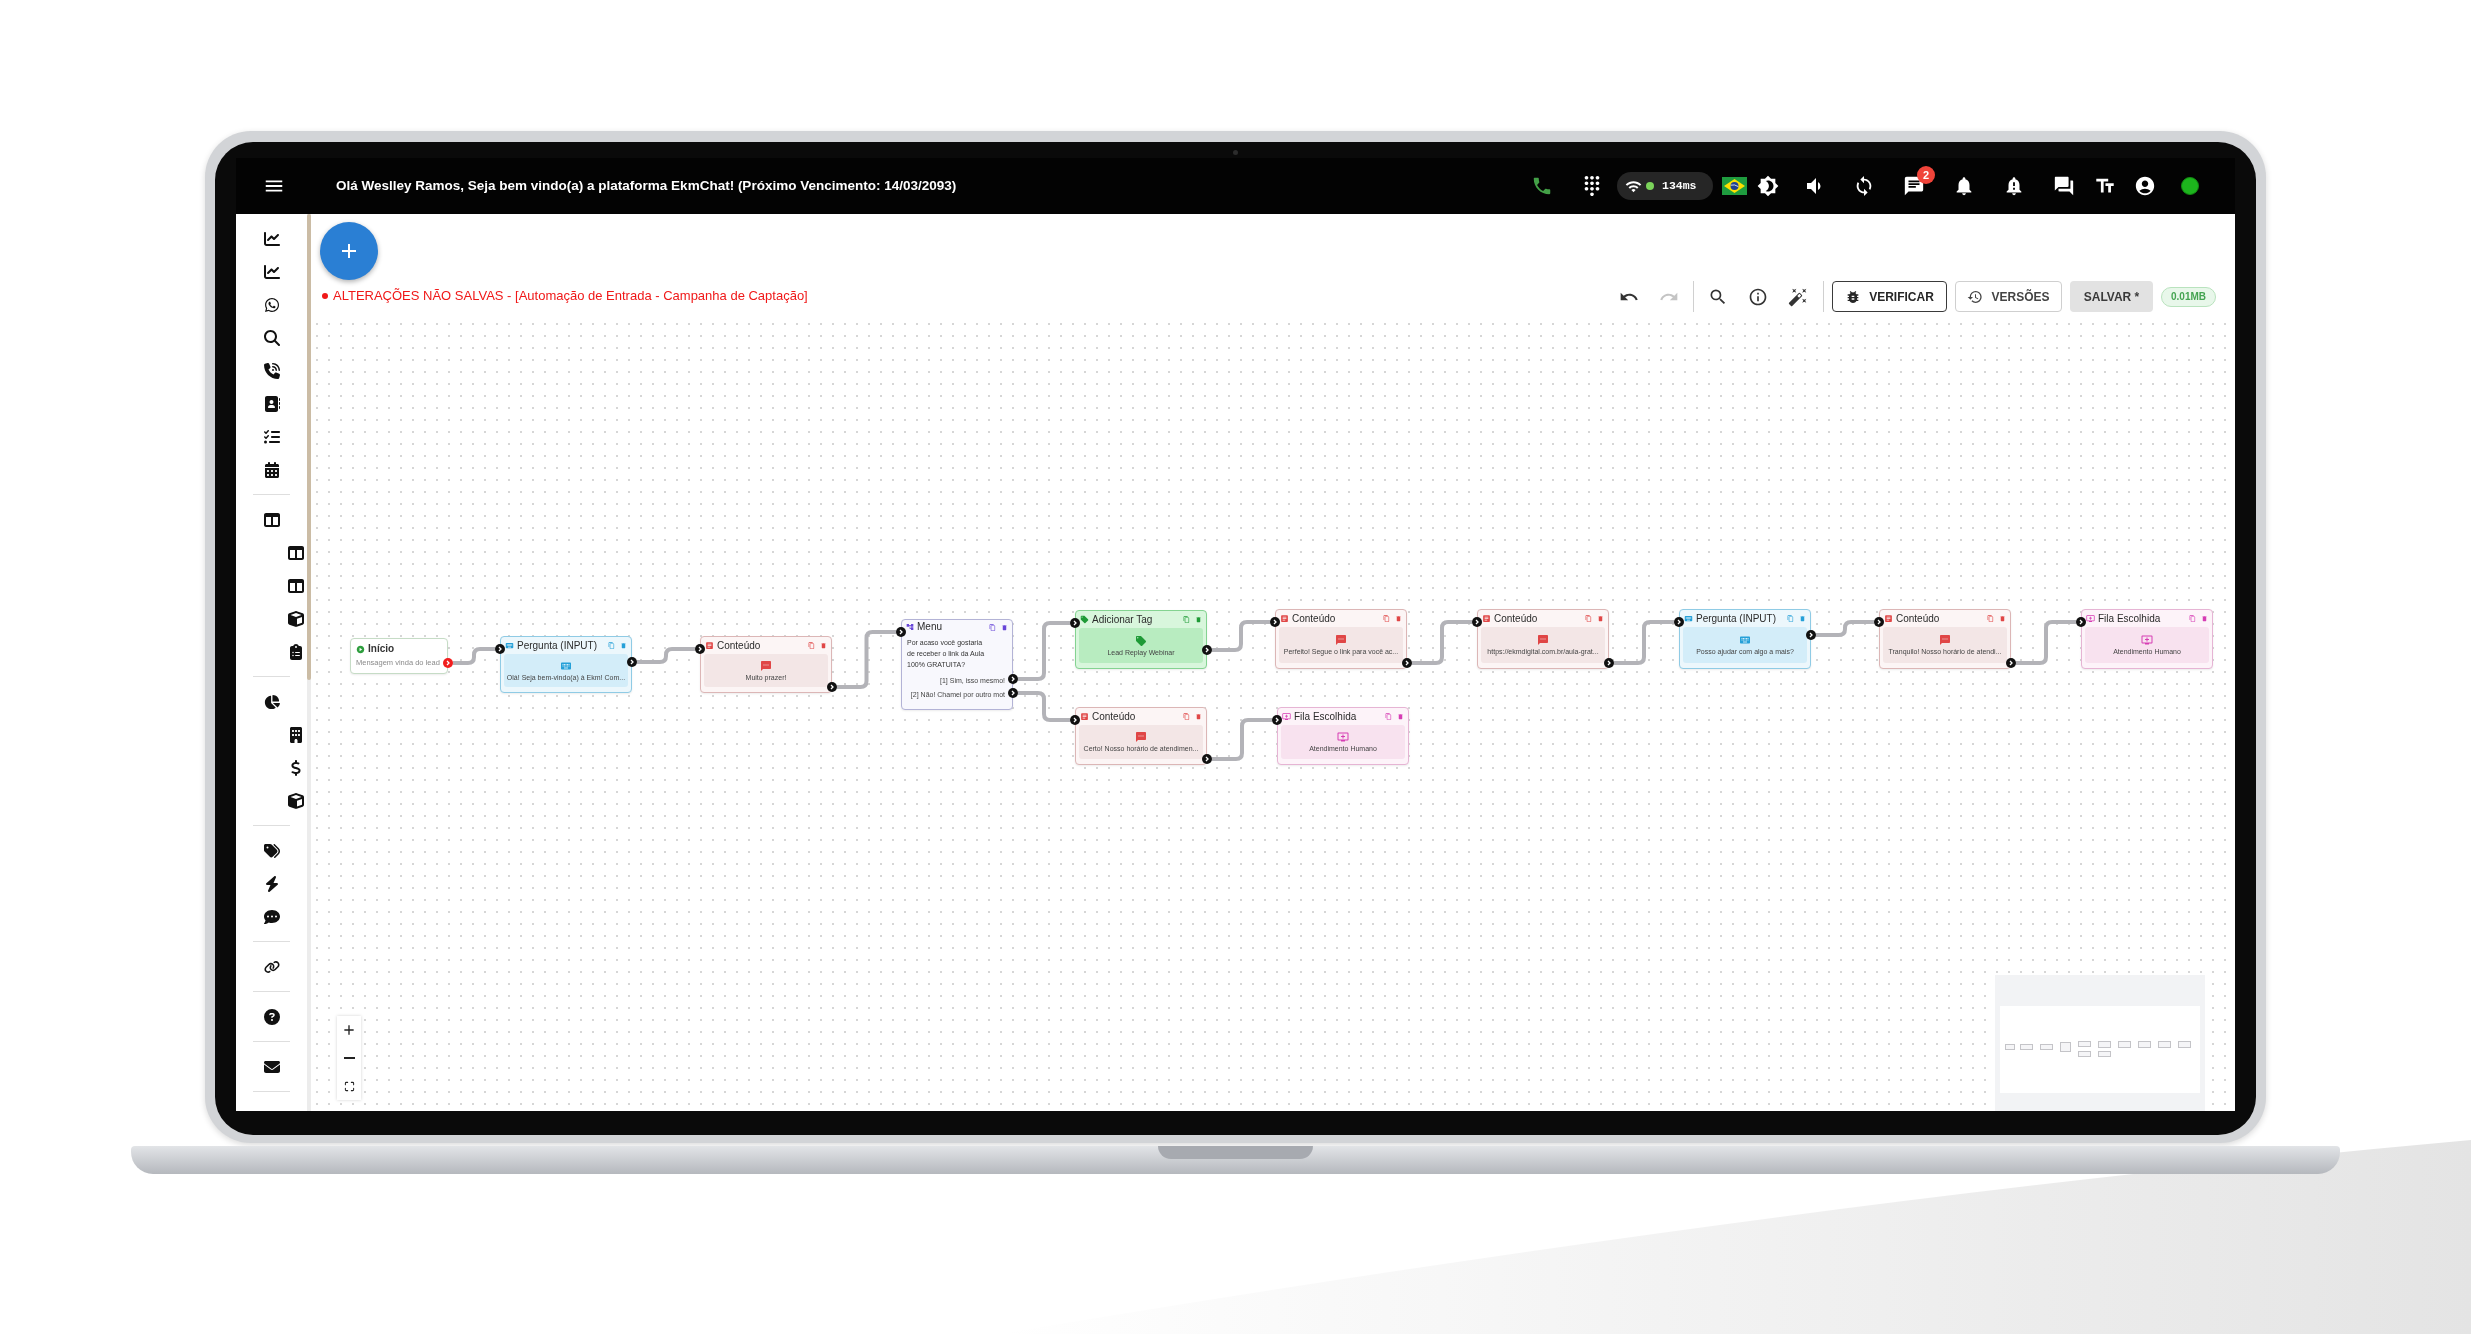  I want to click on phone-bubble-icon, so click(272, 304).